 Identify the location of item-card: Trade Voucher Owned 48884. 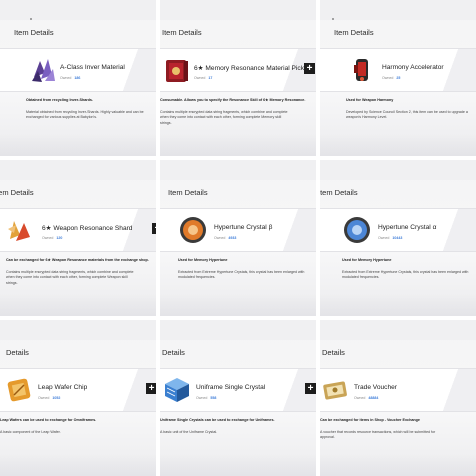
(398, 390).